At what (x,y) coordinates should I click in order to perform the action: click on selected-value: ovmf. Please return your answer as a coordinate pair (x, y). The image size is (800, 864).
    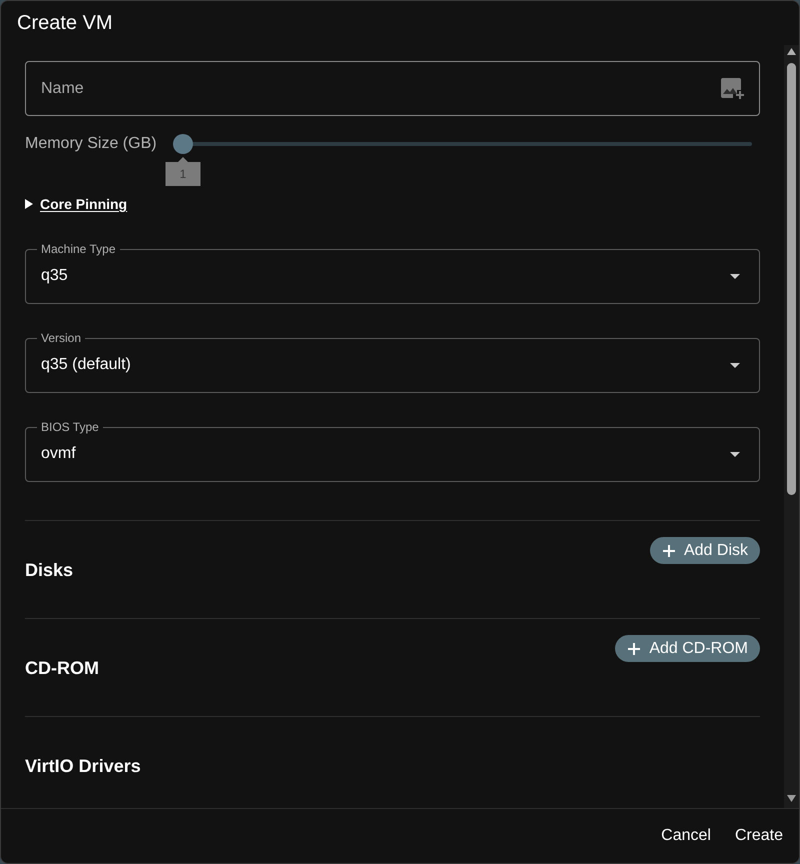
    Looking at the image, I should click on (58, 454).